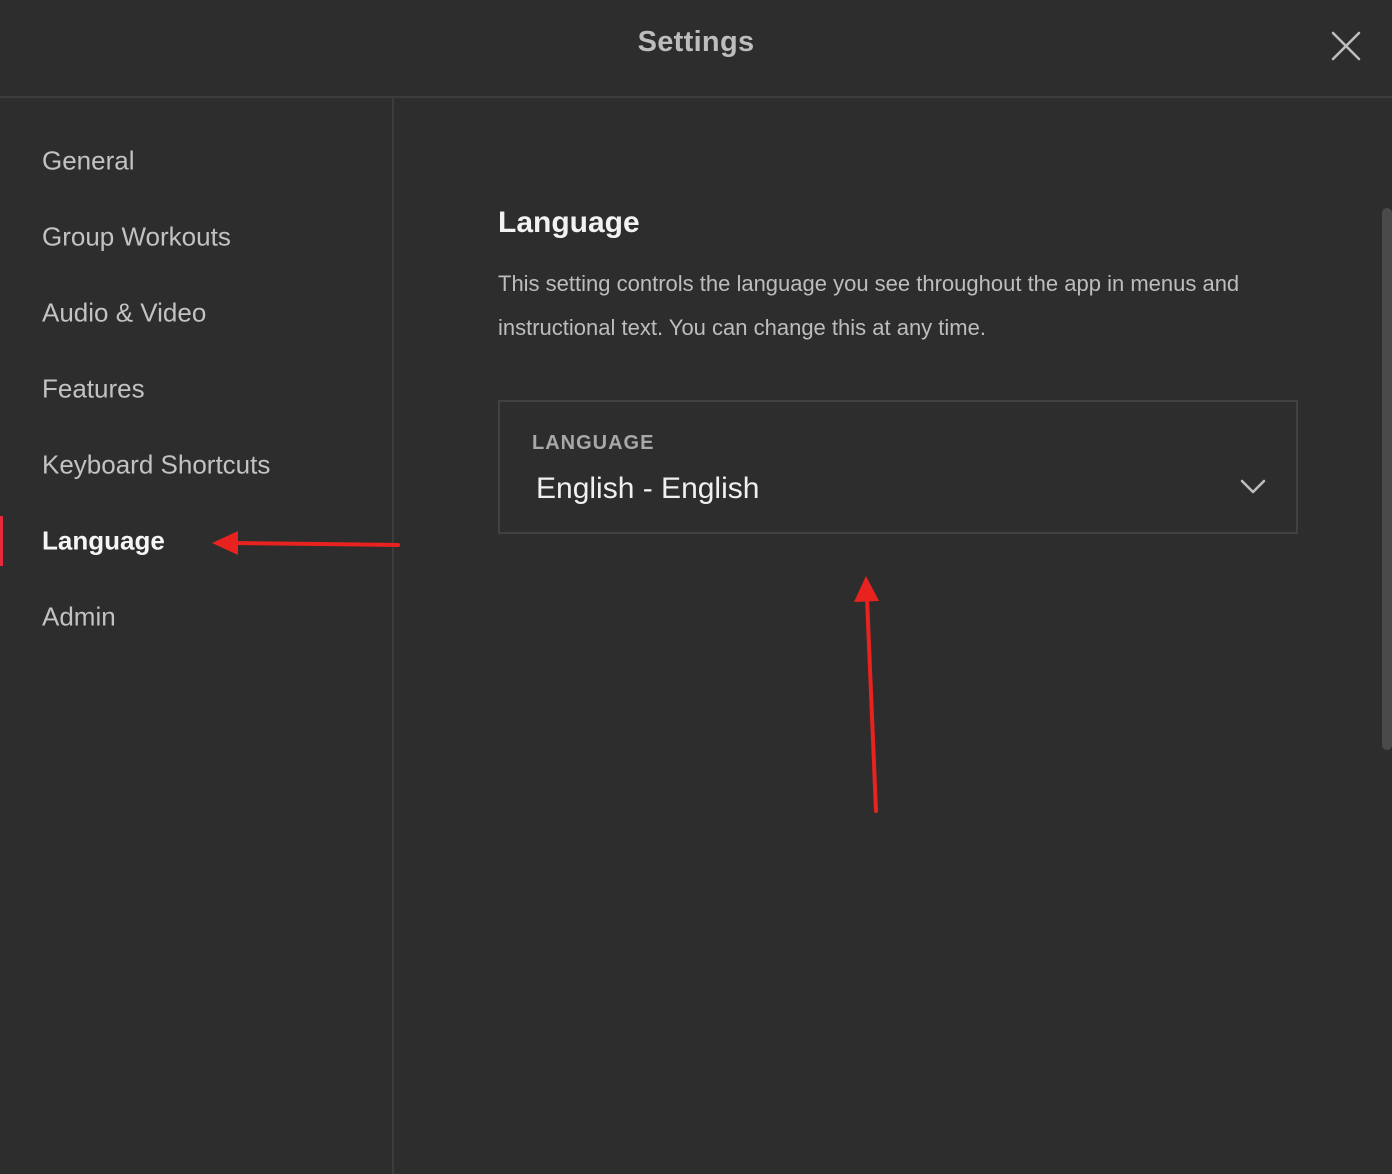 This screenshot has width=1392, height=1174. What do you see at coordinates (88, 160) in the screenshot?
I see `sidebar-item-label: General` at bounding box center [88, 160].